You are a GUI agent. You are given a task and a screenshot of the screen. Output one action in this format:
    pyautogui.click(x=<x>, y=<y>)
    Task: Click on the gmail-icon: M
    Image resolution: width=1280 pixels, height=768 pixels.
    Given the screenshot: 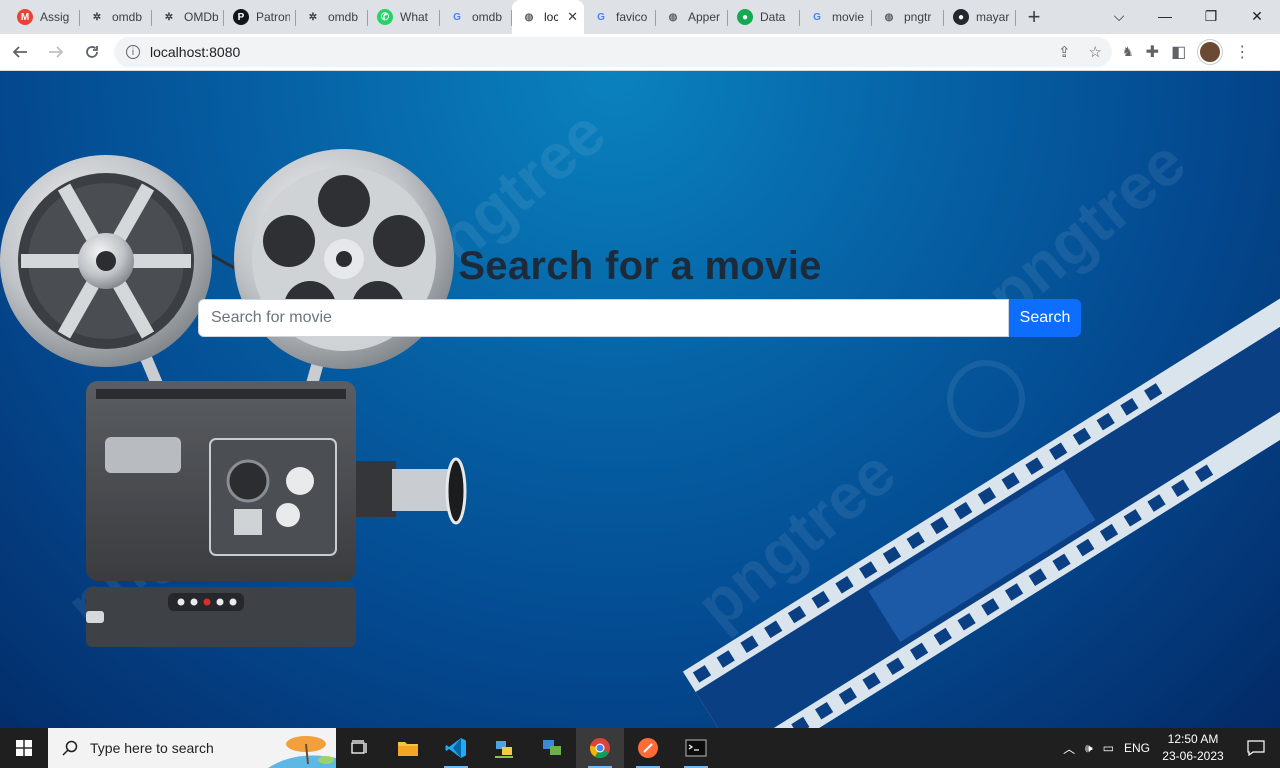 What is the action you would take?
    pyautogui.click(x=25, y=17)
    